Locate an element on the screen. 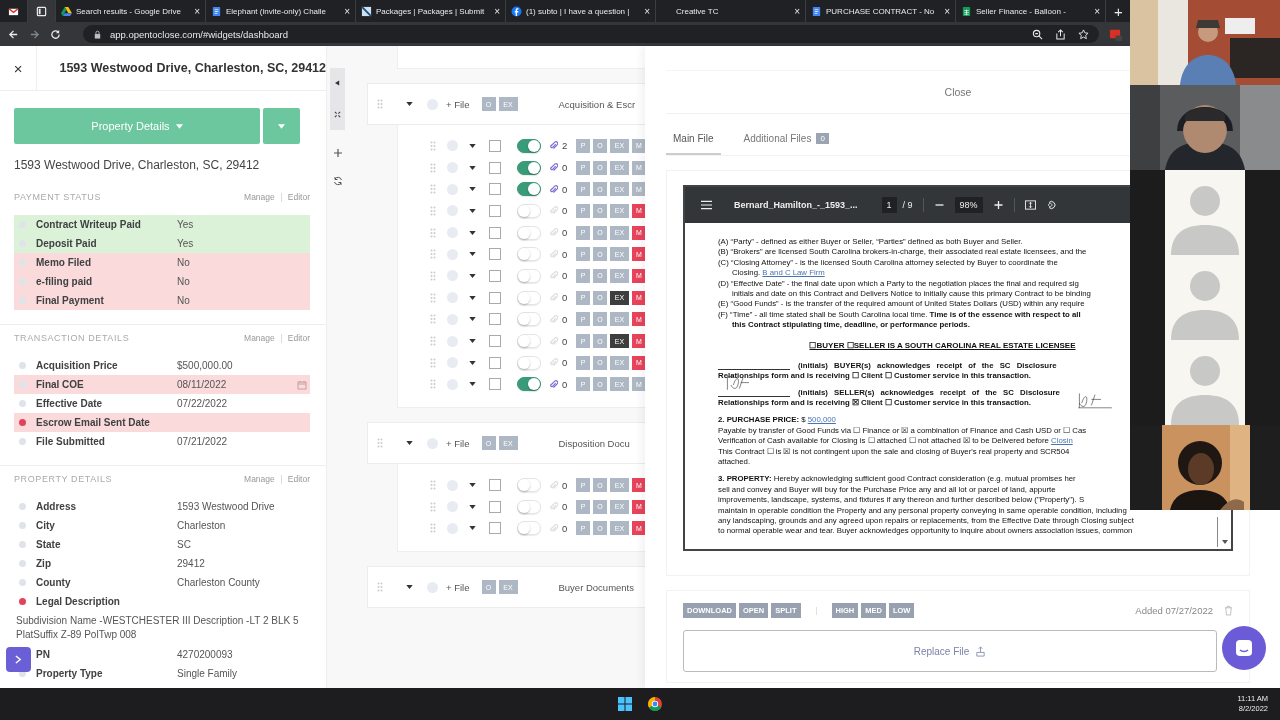 This screenshot has height=720, width=1280. field-label: City is located at coordinates (46, 525).